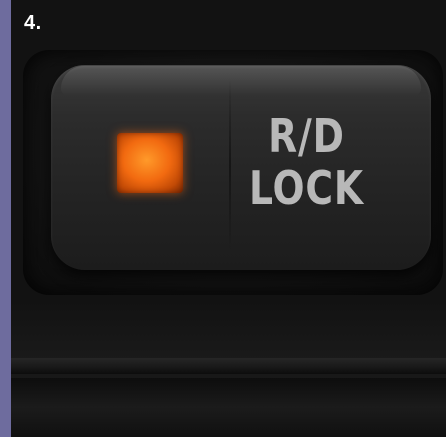 The height and width of the screenshot is (437, 446). I want to click on indicator-lamp-icon, so click(150, 163).